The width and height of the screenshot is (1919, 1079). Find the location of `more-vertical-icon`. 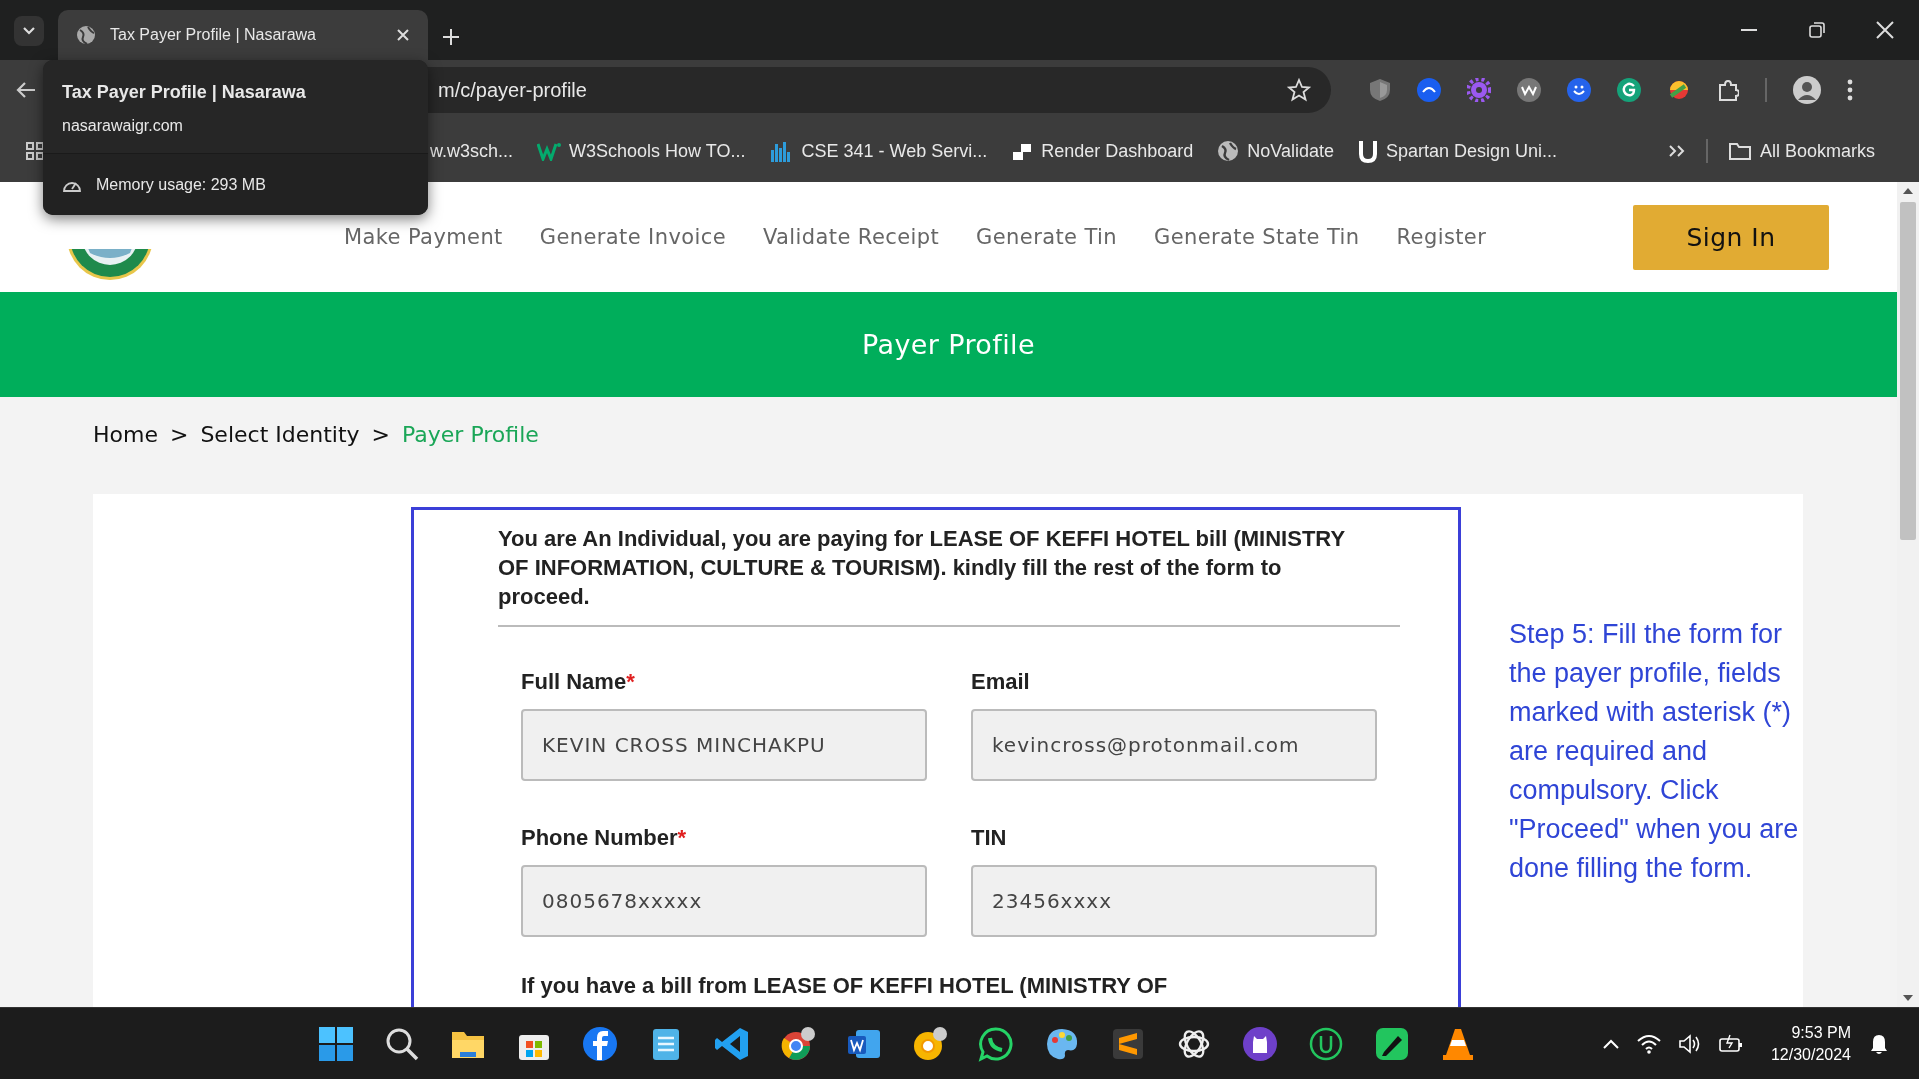

more-vertical-icon is located at coordinates (1850, 90).